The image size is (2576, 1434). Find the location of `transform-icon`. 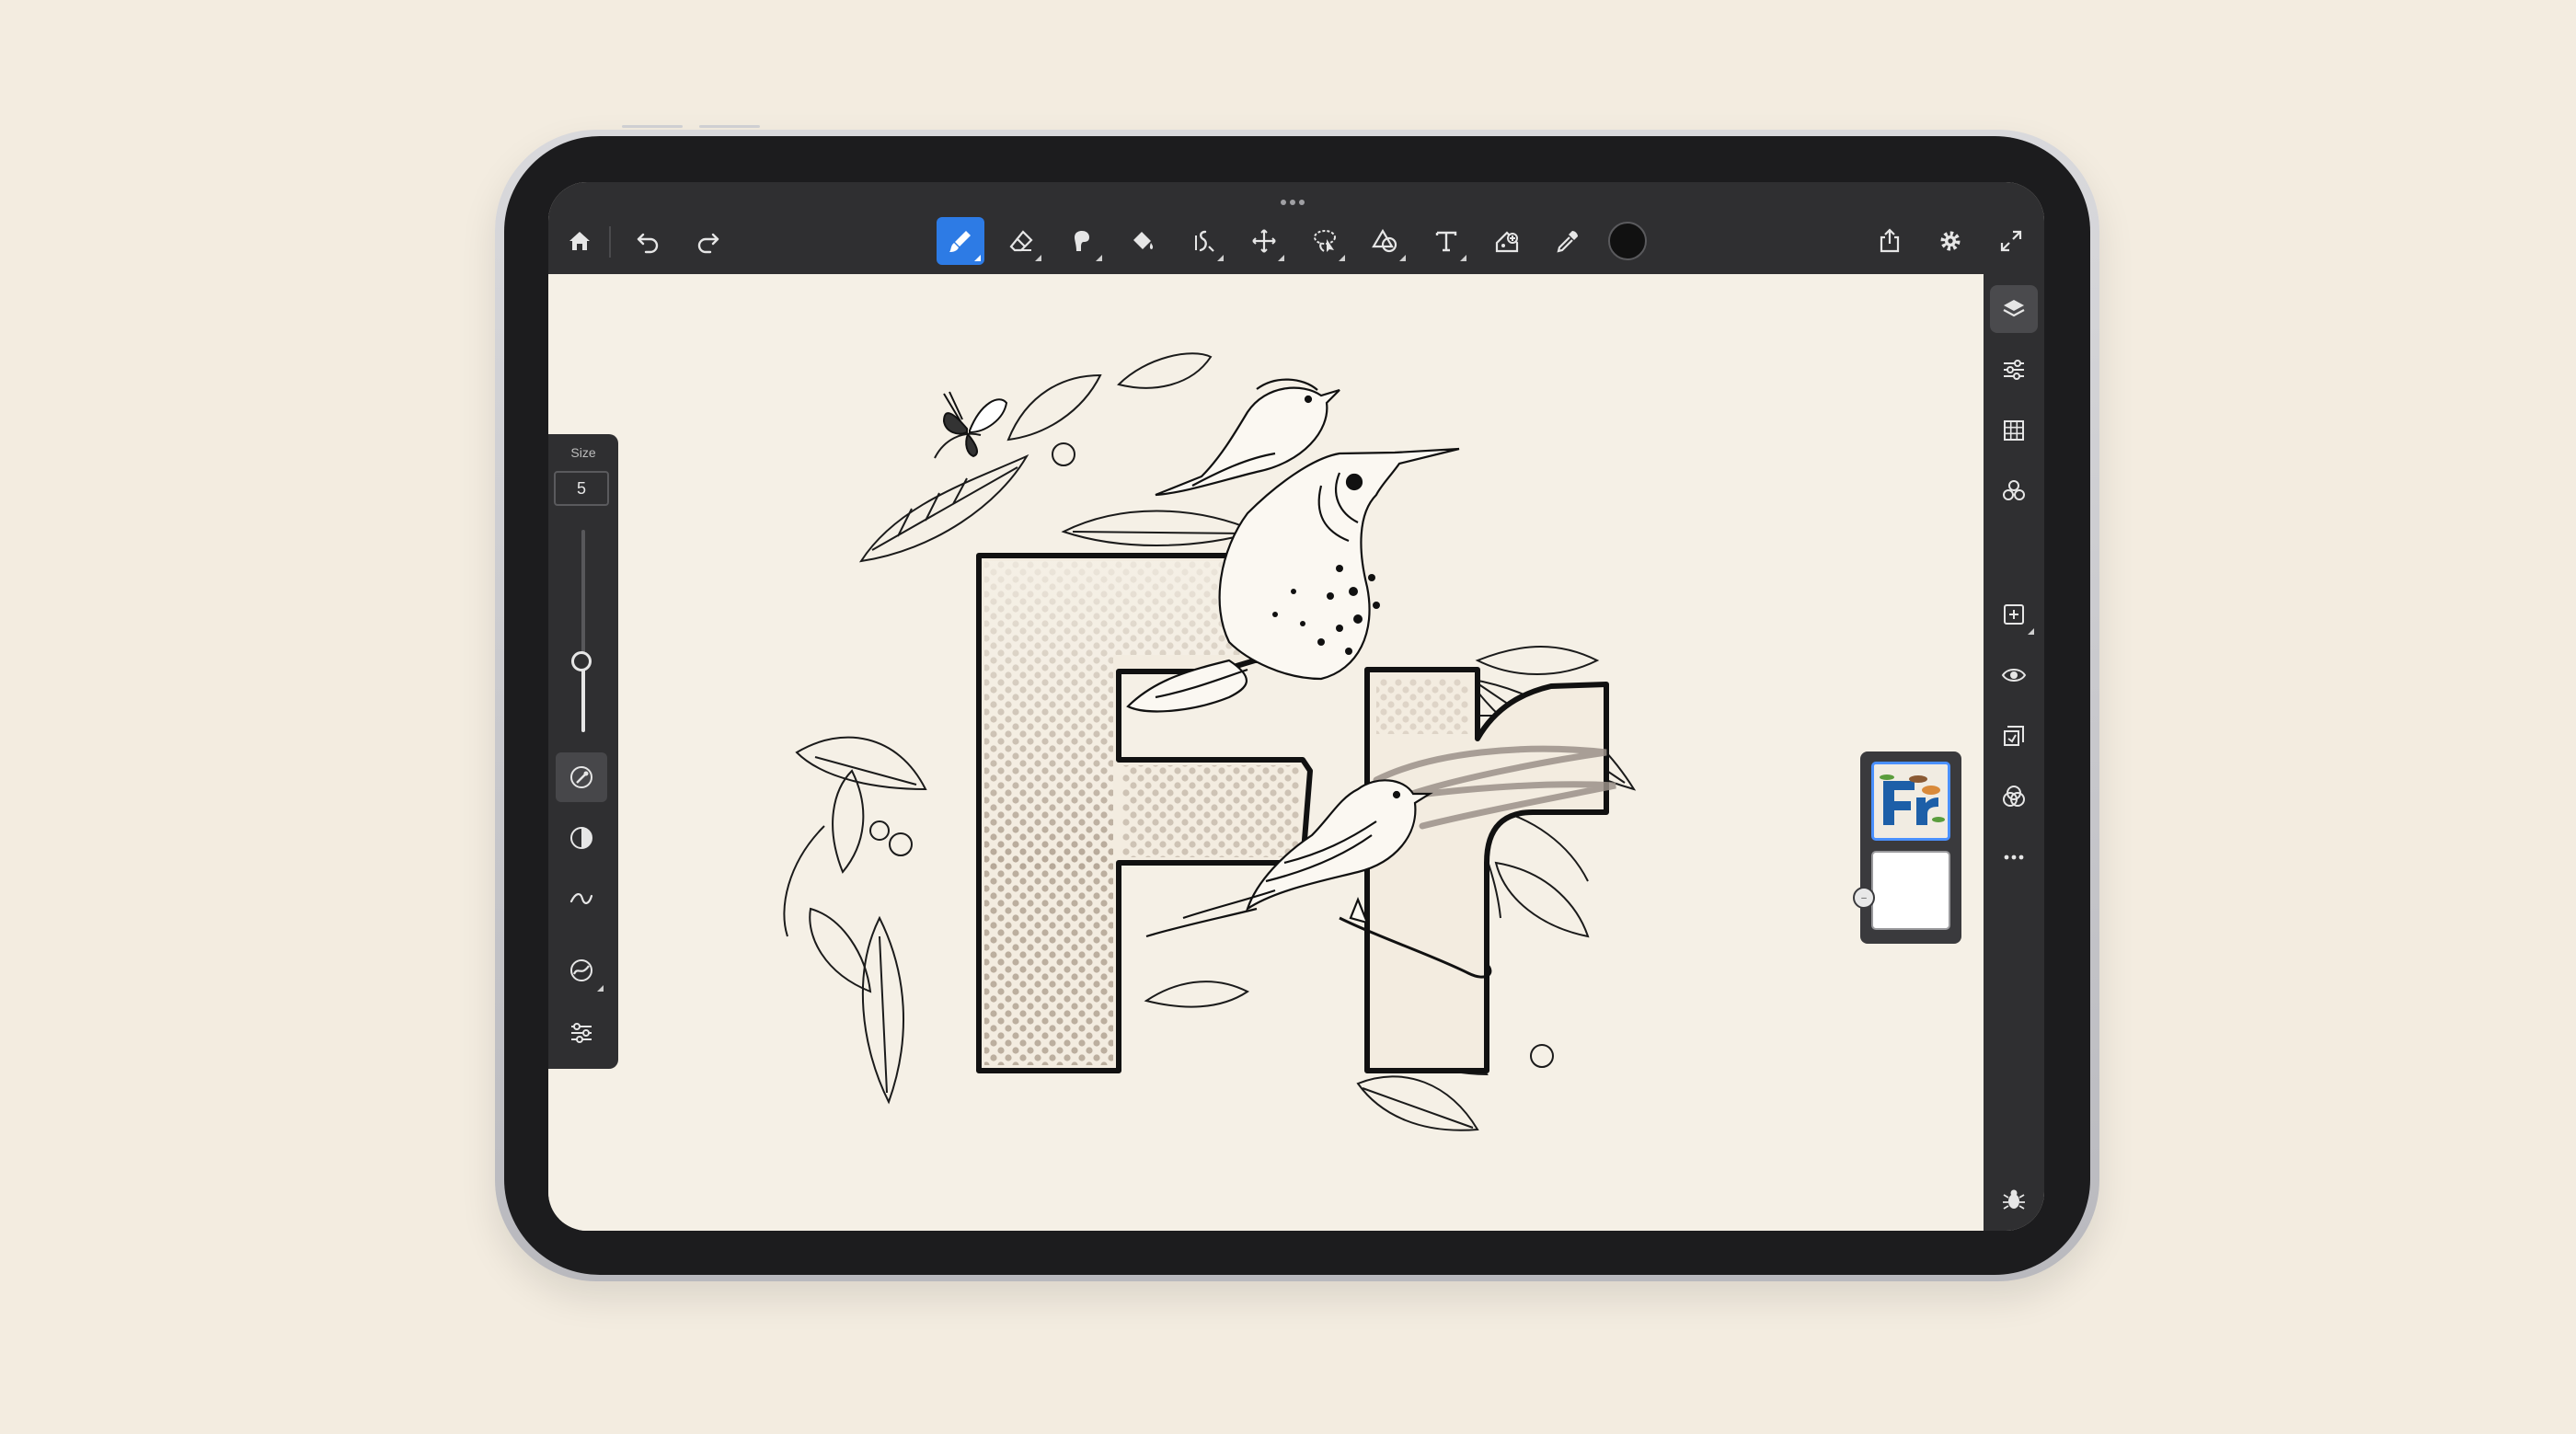

transform-icon is located at coordinates (1264, 241).